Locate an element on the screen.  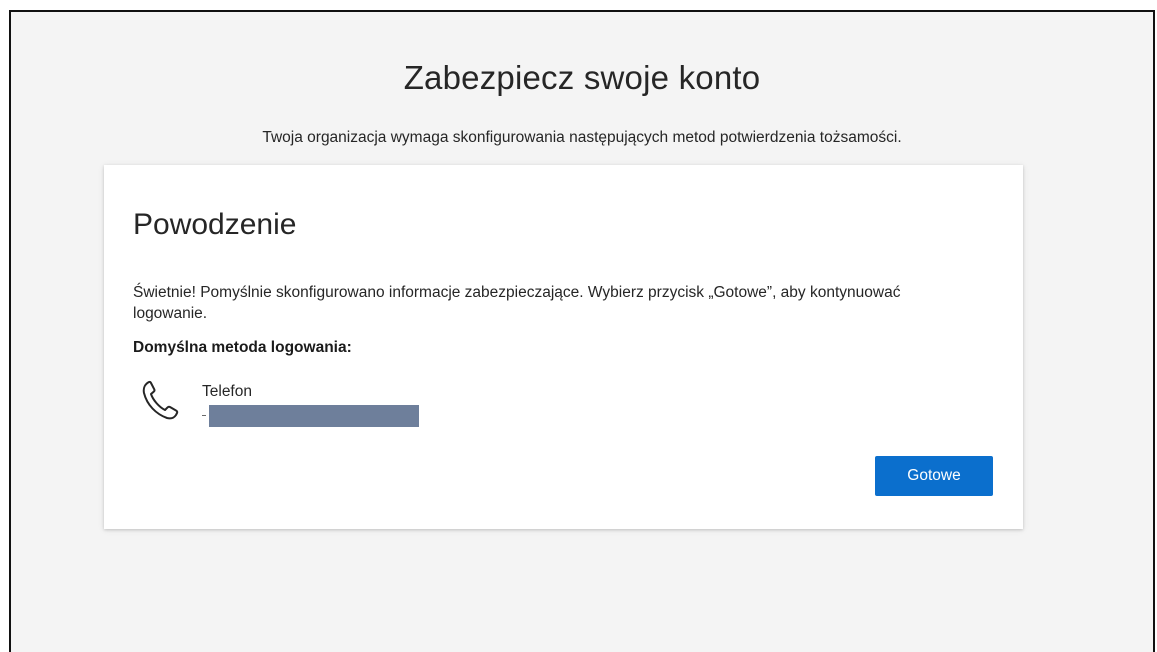
page-title: Zabezpiecz swoje konto is located at coordinates (582, 77).